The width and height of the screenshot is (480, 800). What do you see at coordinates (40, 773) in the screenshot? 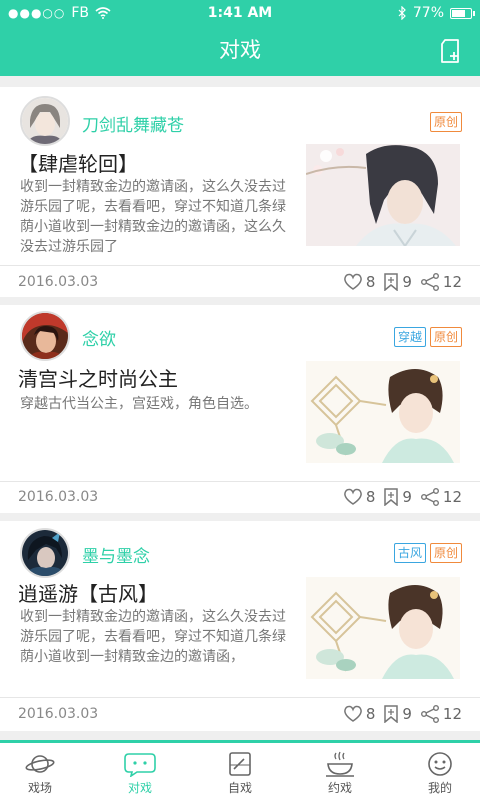
I see `tab-theater: 戏场` at bounding box center [40, 773].